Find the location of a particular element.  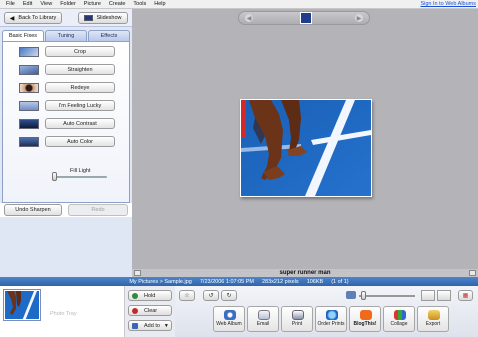

tab-effects: Effects is located at coordinates (109, 35).